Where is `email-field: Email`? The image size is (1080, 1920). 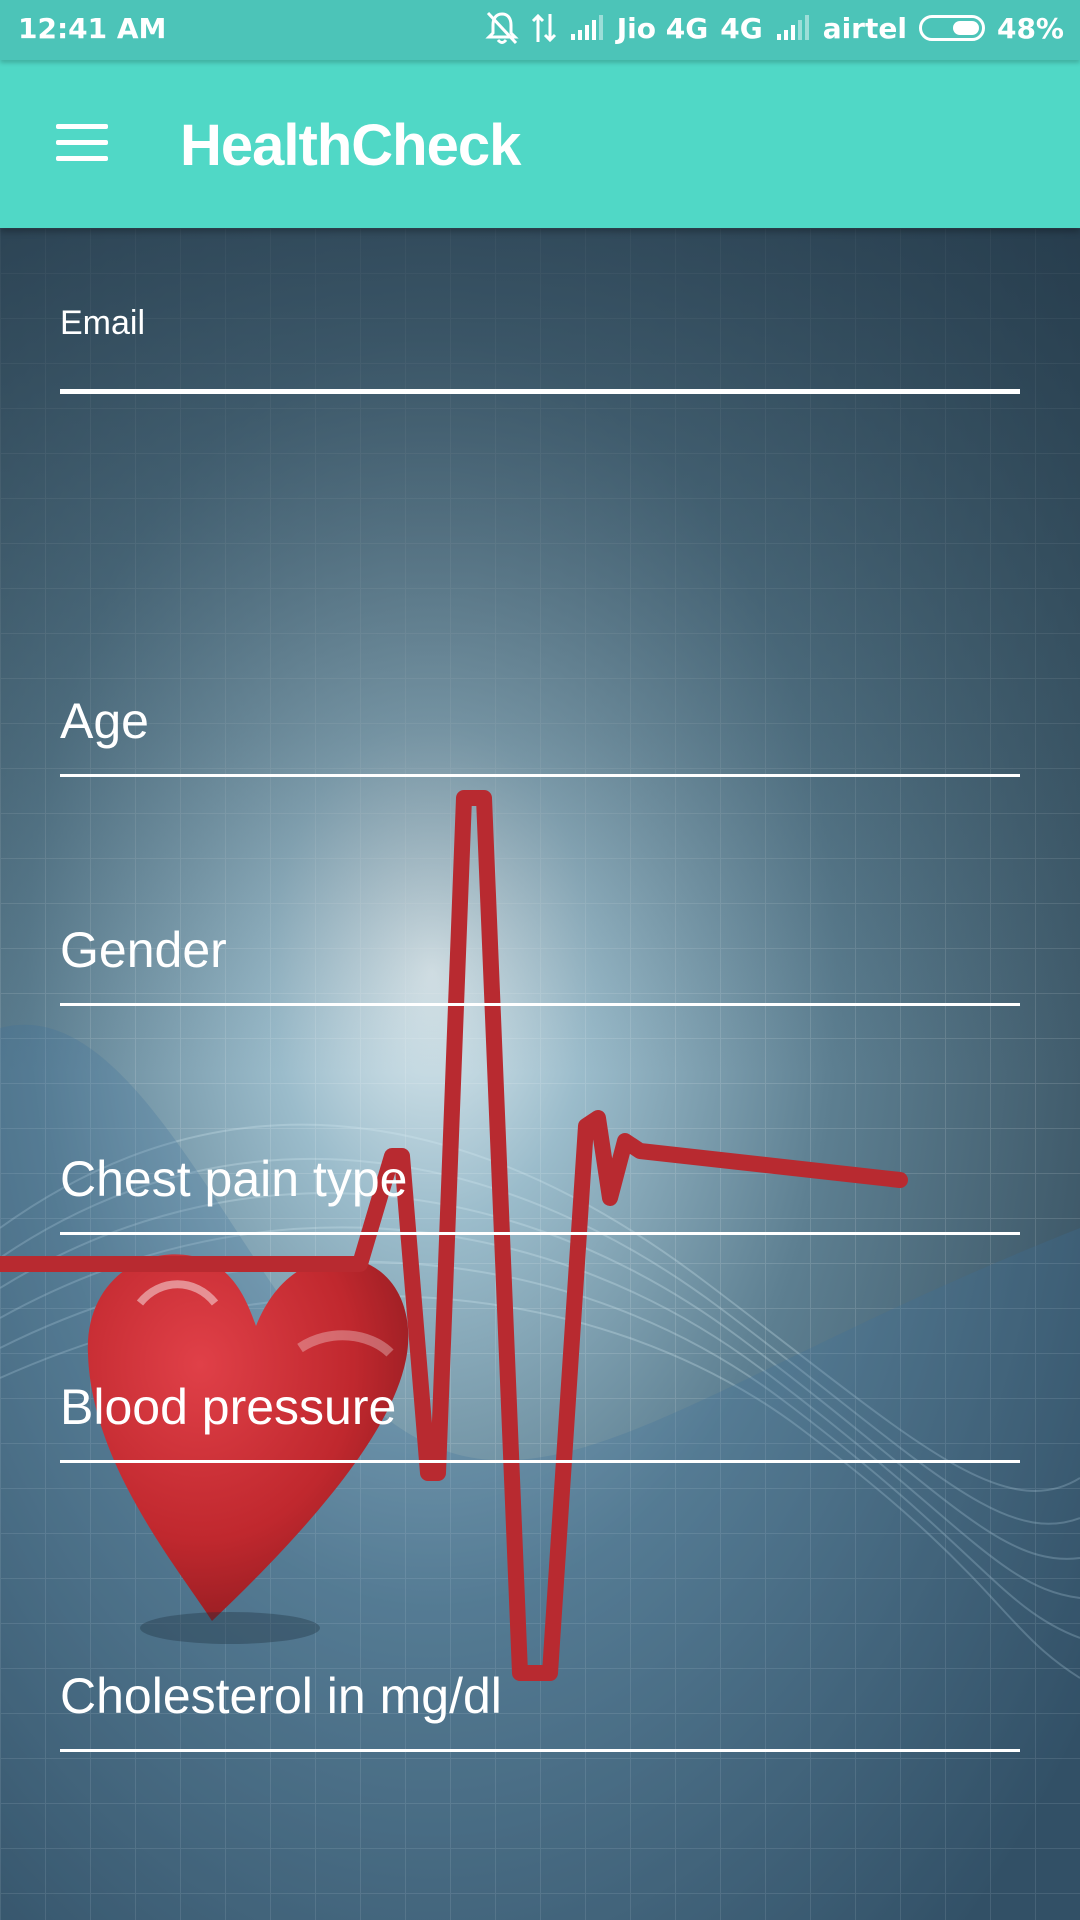
email-field: Email is located at coordinates (540, 338).